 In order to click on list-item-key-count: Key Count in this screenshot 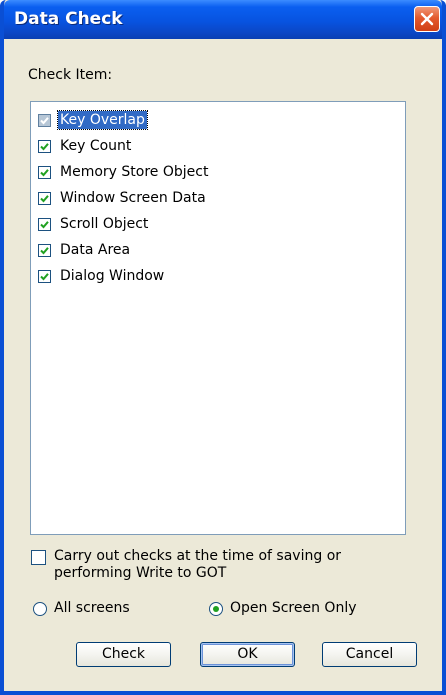, I will do `click(85, 146)`.